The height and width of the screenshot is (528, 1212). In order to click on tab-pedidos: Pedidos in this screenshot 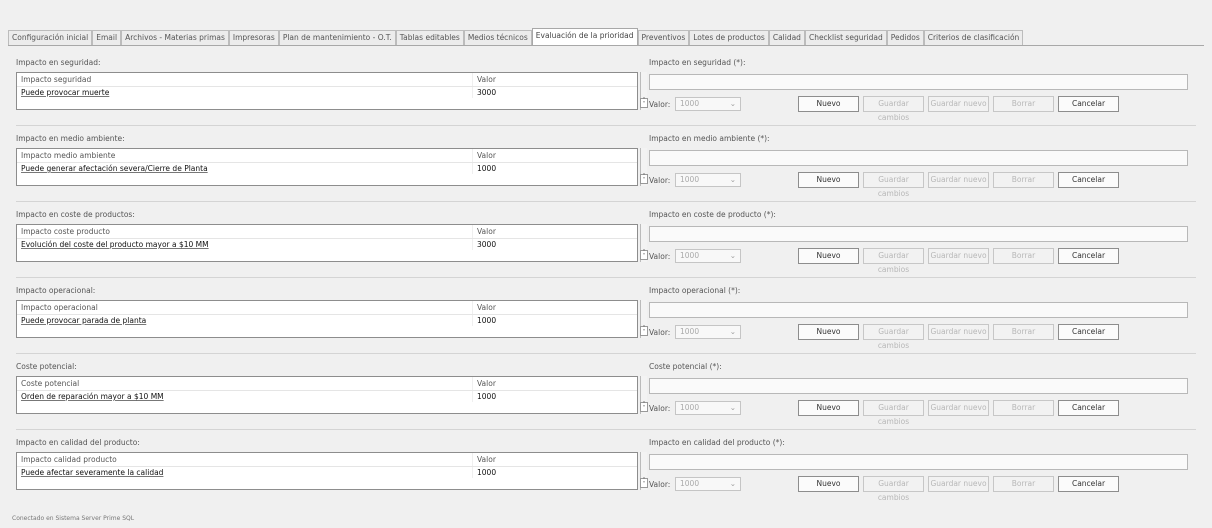, I will do `click(905, 37)`.